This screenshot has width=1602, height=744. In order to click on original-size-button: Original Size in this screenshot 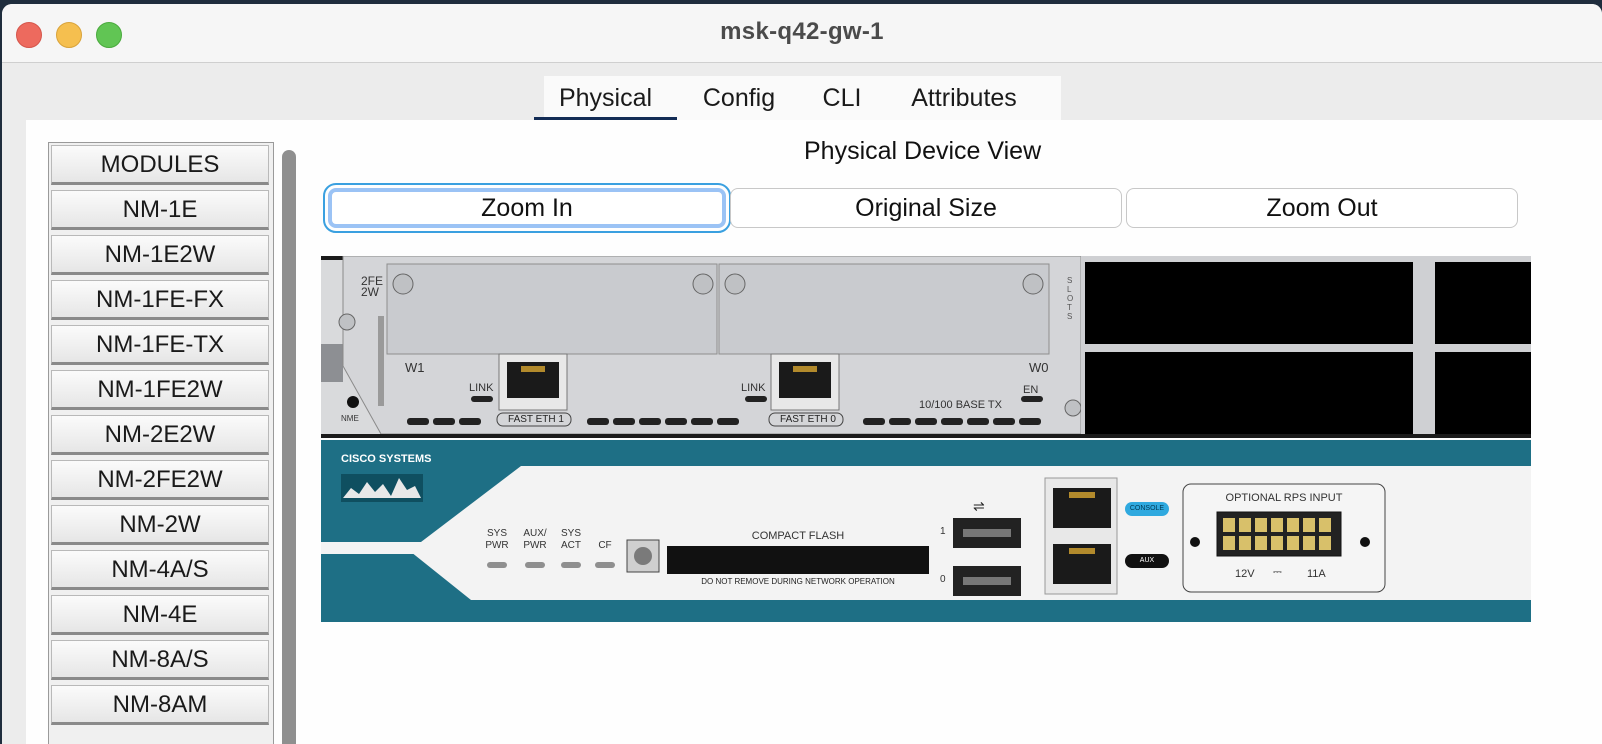, I will do `click(926, 208)`.